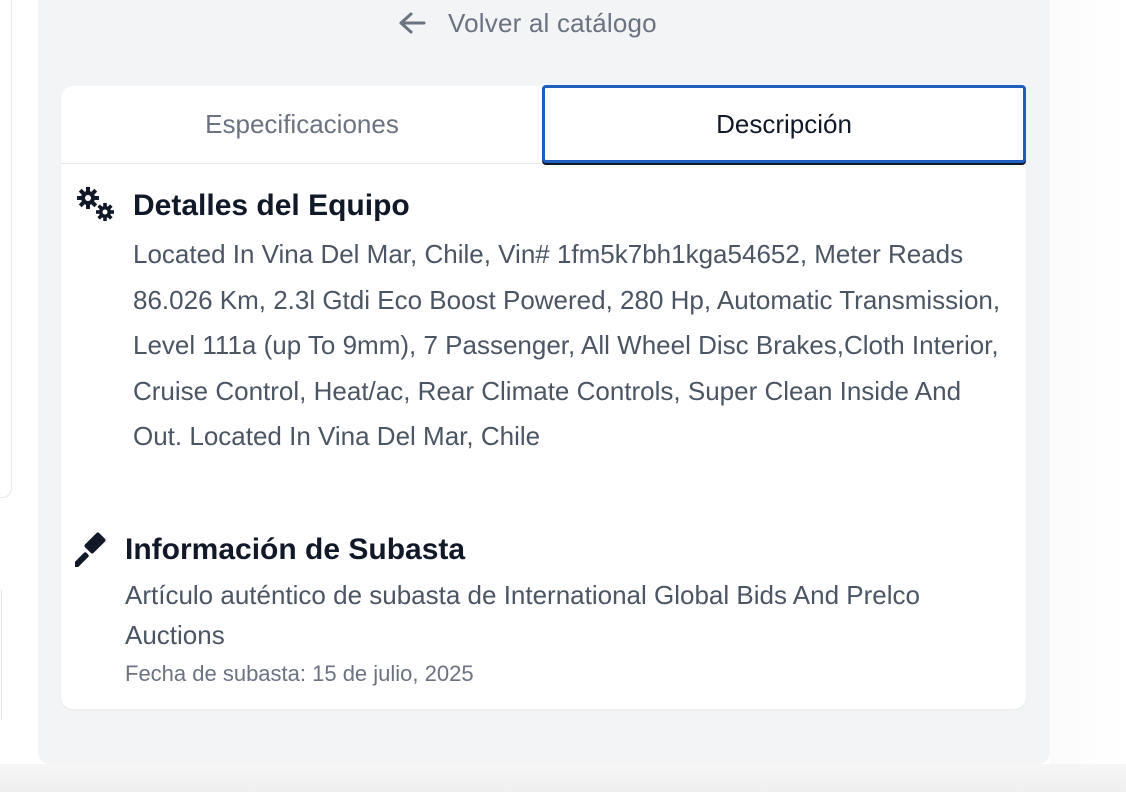 This screenshot has height=792, width=1126. Describe the element at coordinates (6, 249) in the screenshot. I see `left-card-edge` at that location.